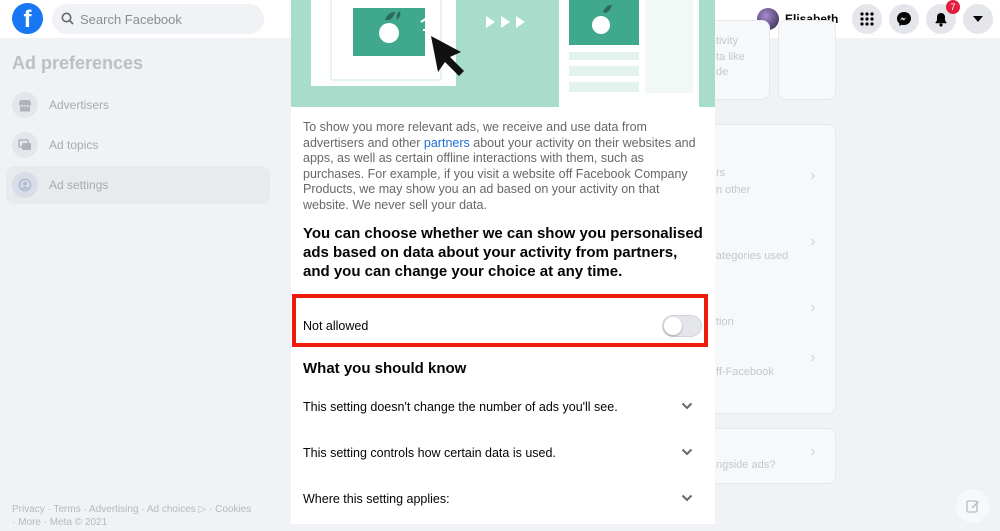  I want to click on background-text: ff-Facebook, so click(745, 372).